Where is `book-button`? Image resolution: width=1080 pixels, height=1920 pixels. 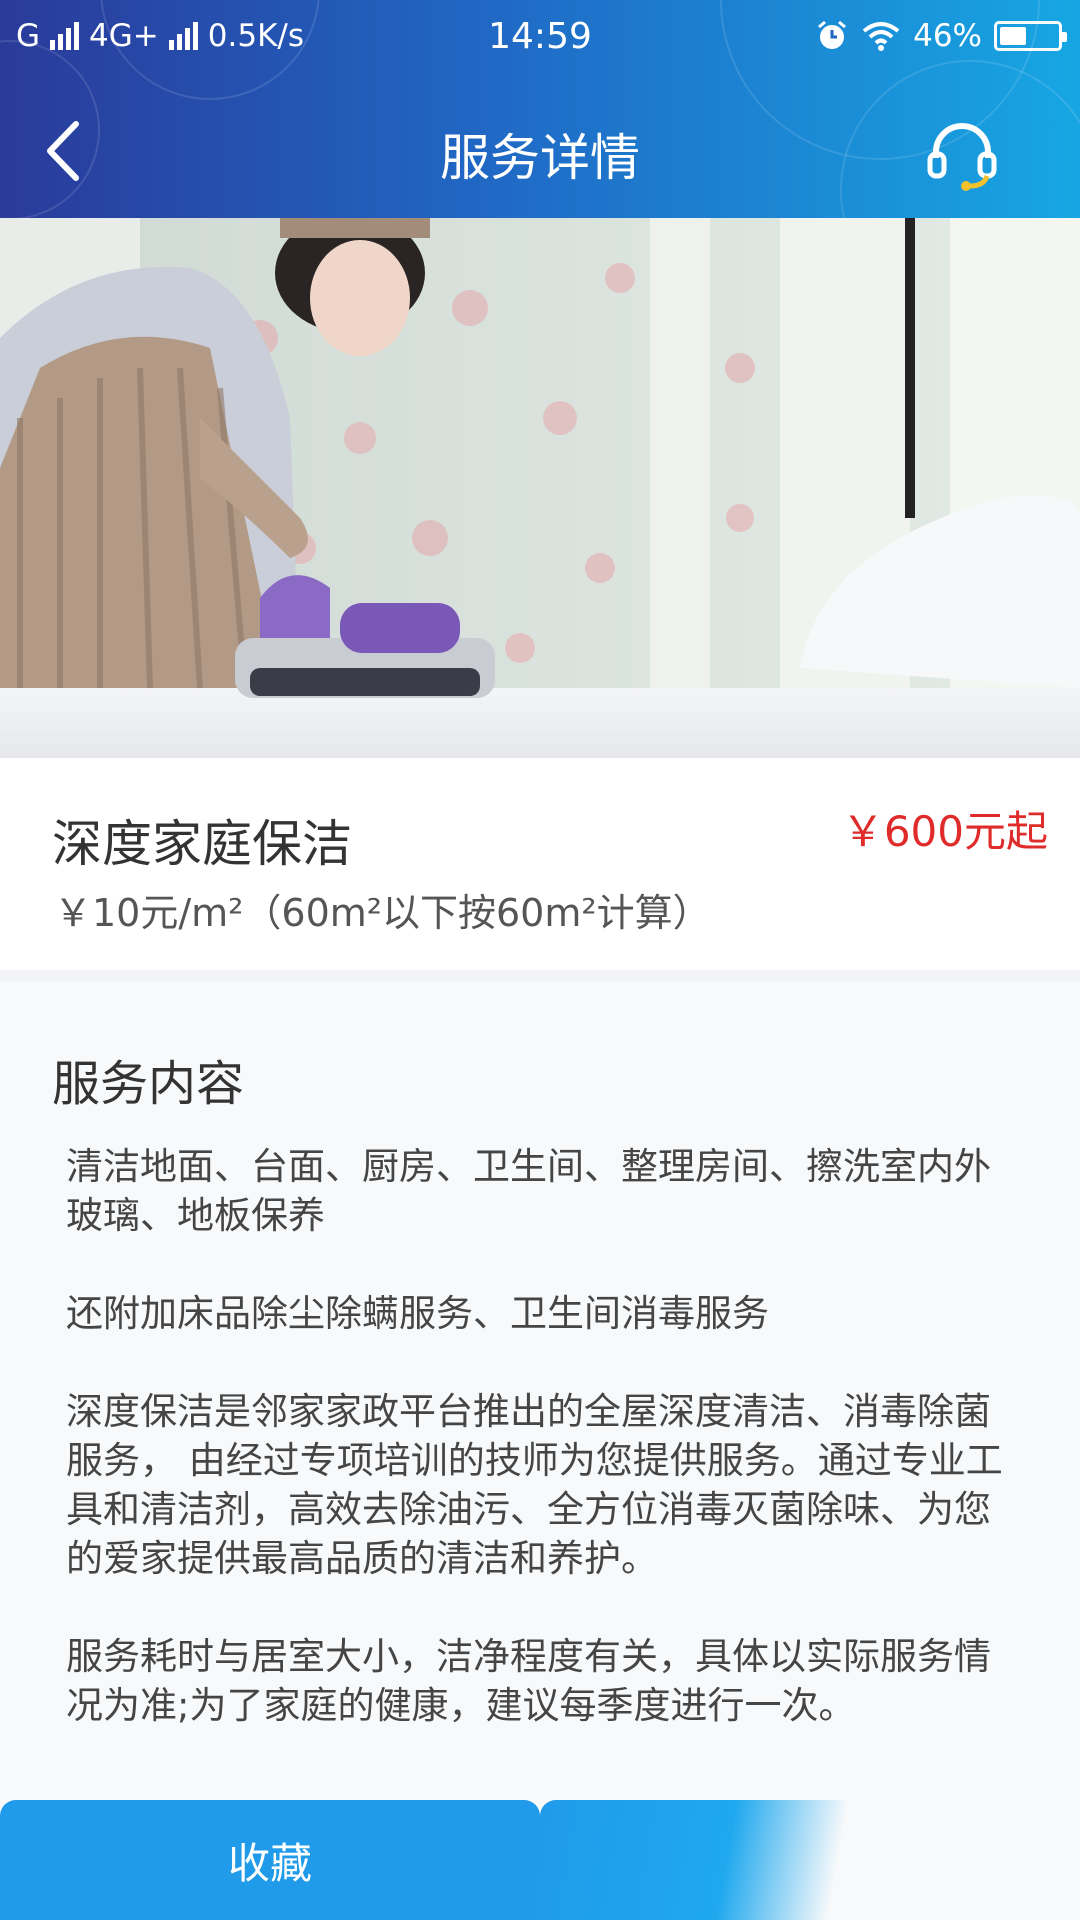 book-button is located at coordinates (810, 1860).